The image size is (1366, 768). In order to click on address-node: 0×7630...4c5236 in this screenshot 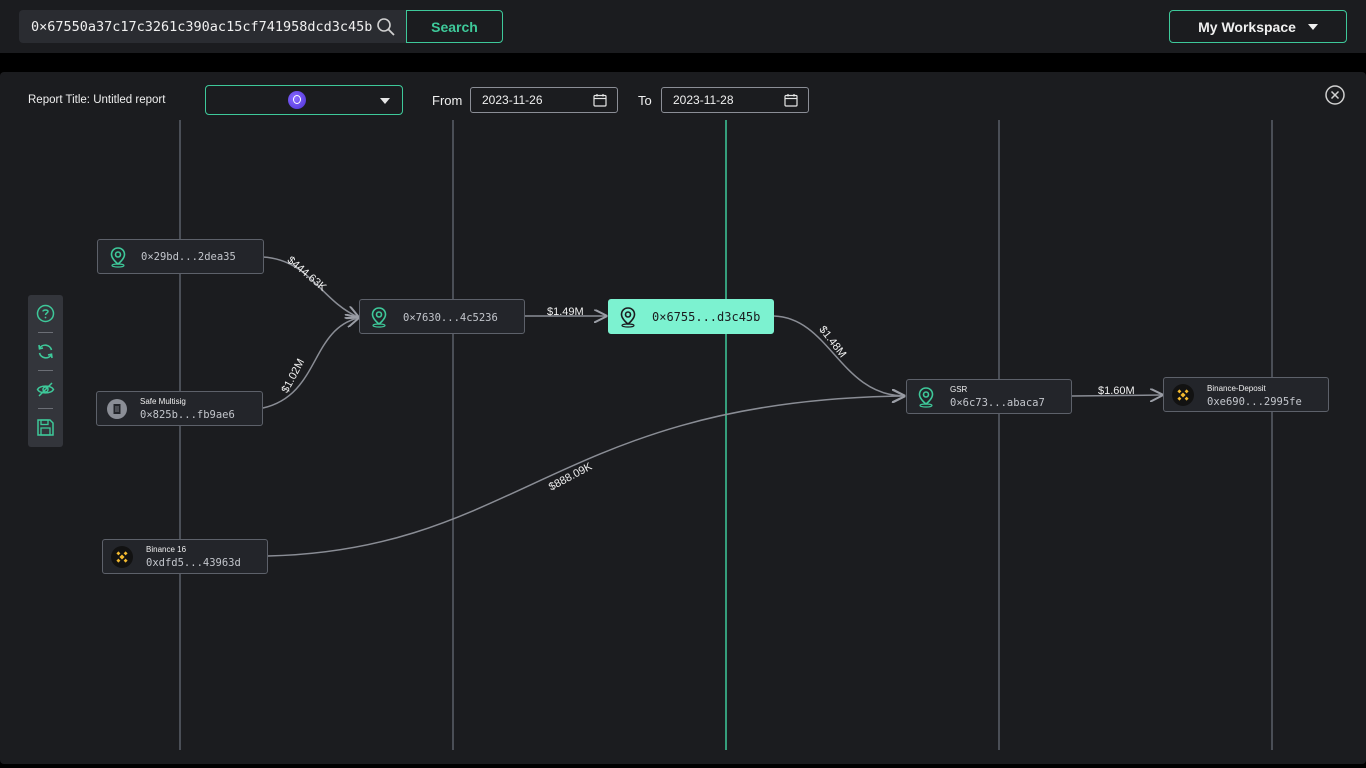, I will do `click(442, 316)`.